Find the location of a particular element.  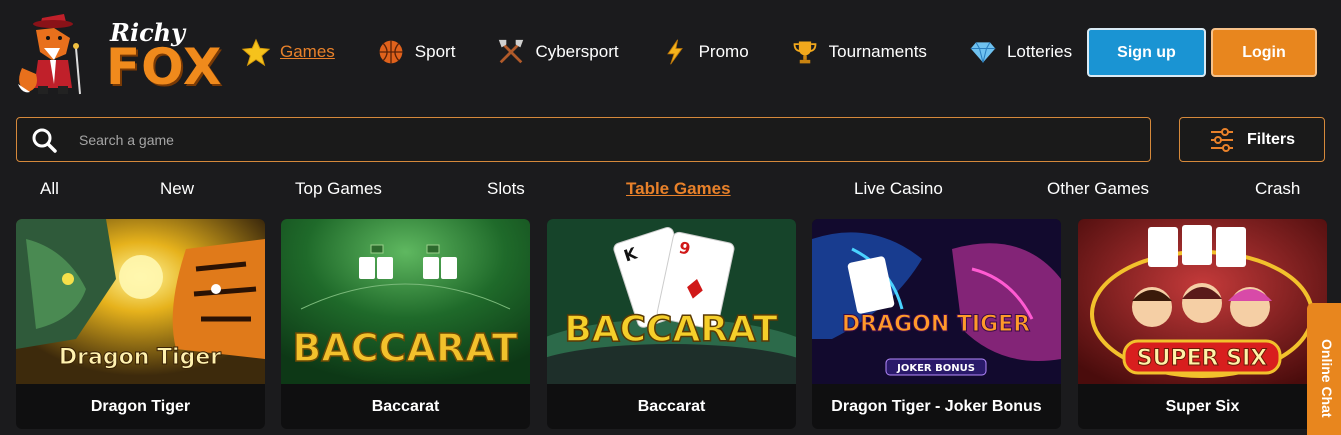

card-art-text: SUPER SIX is located at coordinates (1202, 358).